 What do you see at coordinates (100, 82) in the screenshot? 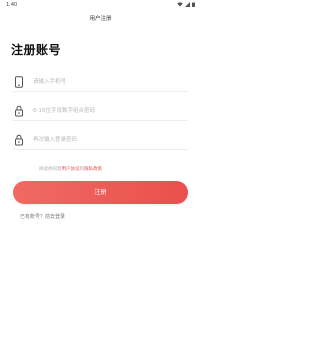
I see `phone-field: 请输入手机号` at bounding box center [100, 82].